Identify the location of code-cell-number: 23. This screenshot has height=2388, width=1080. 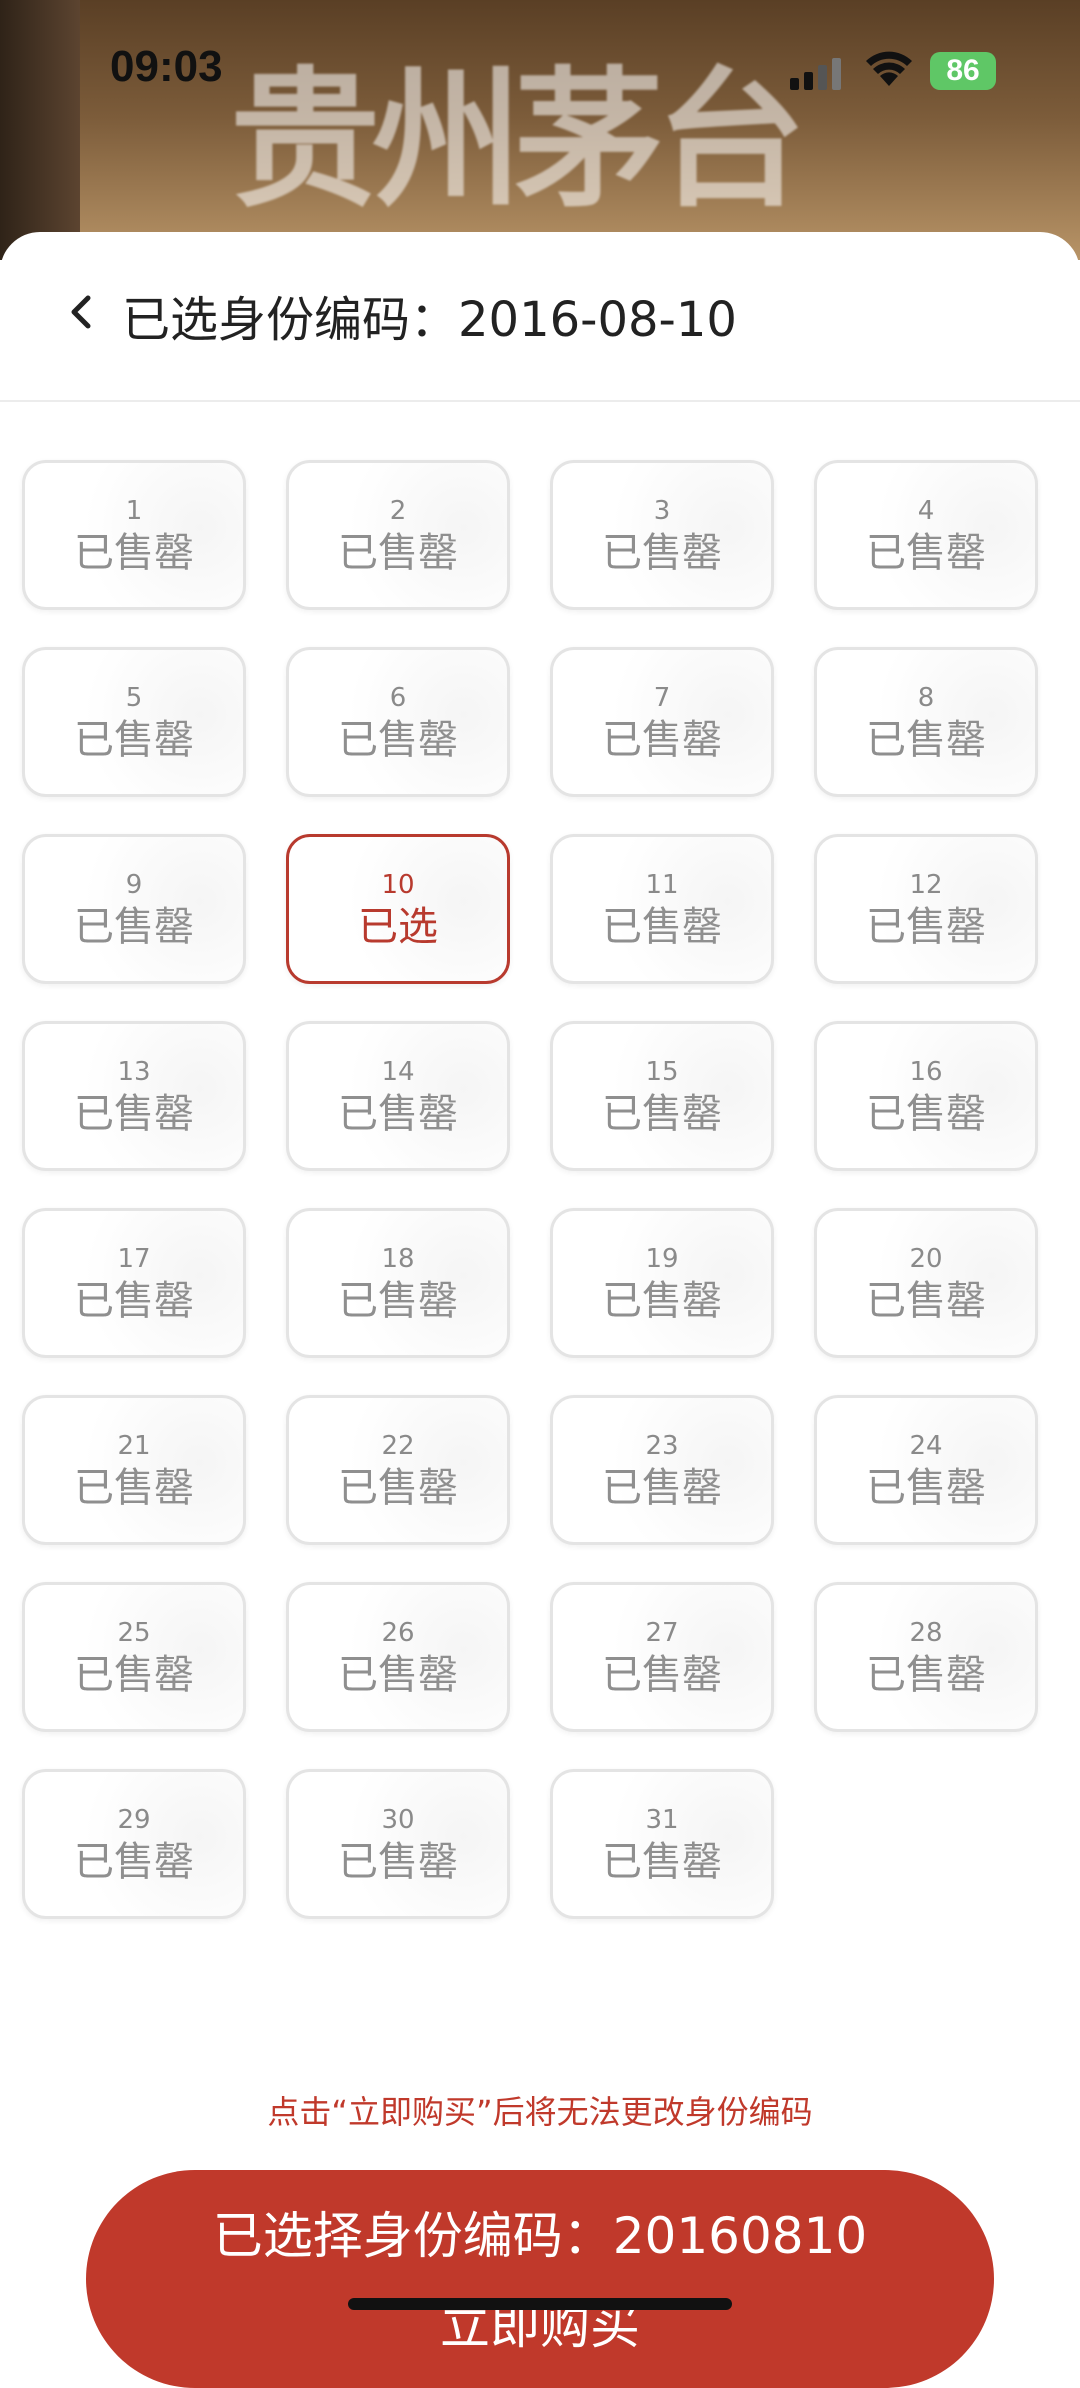
(662, 1446).